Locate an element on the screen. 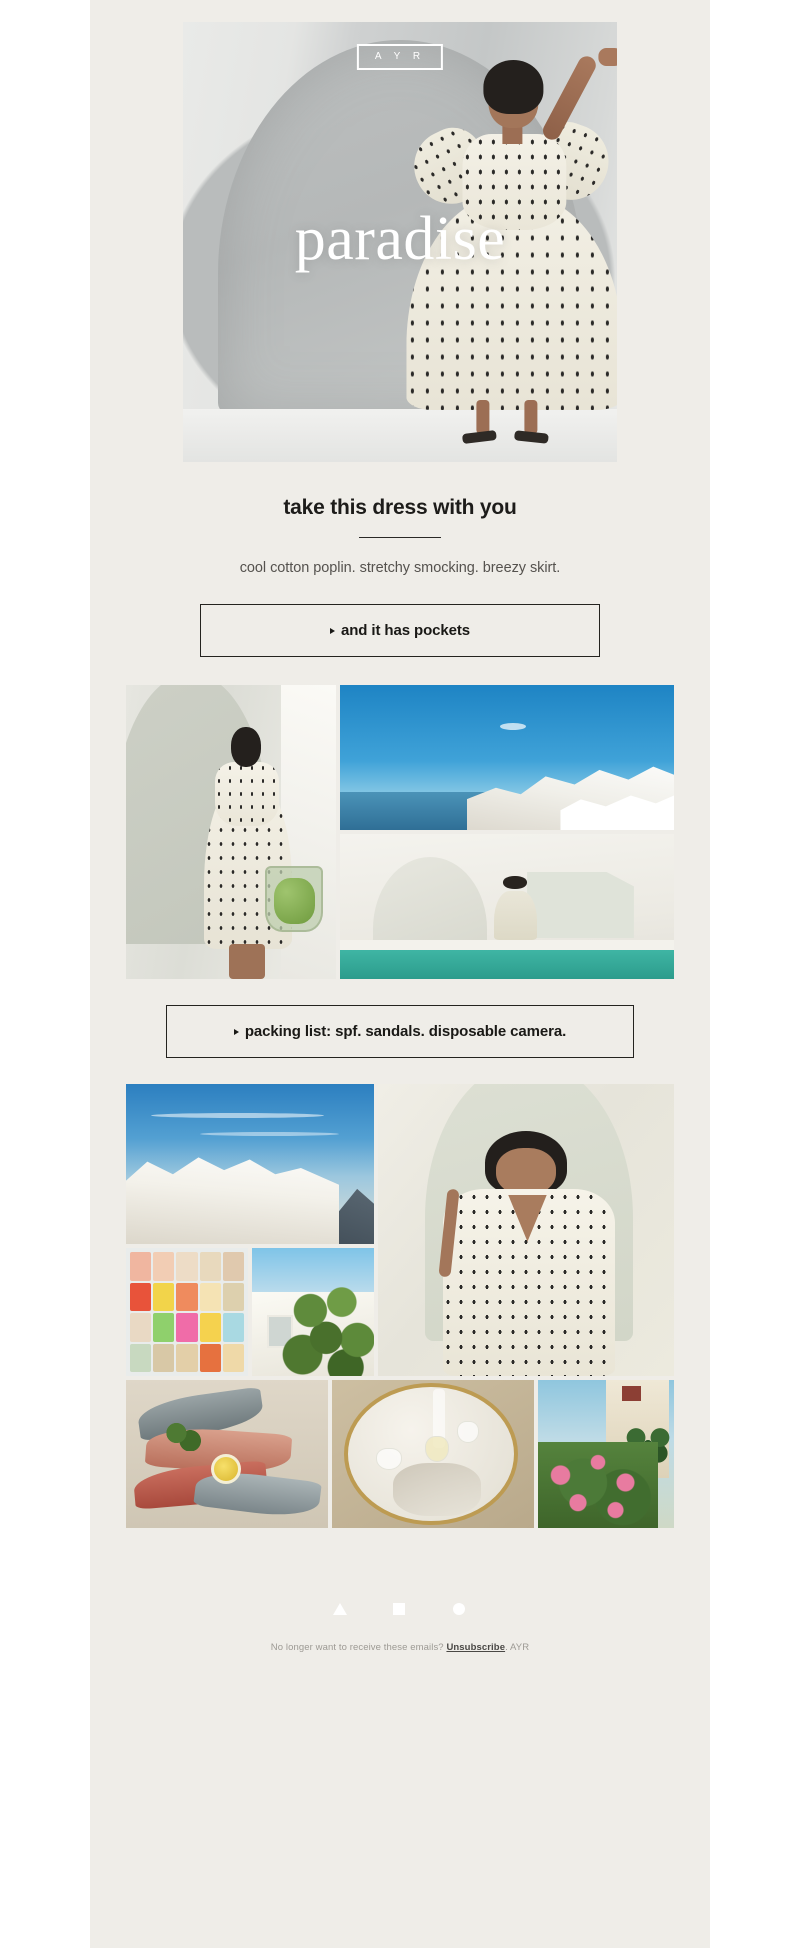 This screenshot has height=1948, width=800. gallery-three is located at coordinates (400, 1454).